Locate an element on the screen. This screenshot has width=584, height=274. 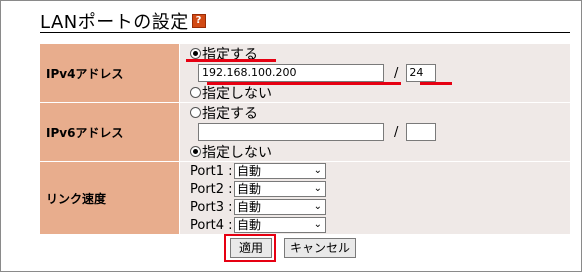
ipv4-label: IPv4アドレス is located at coordinates (110, 73).